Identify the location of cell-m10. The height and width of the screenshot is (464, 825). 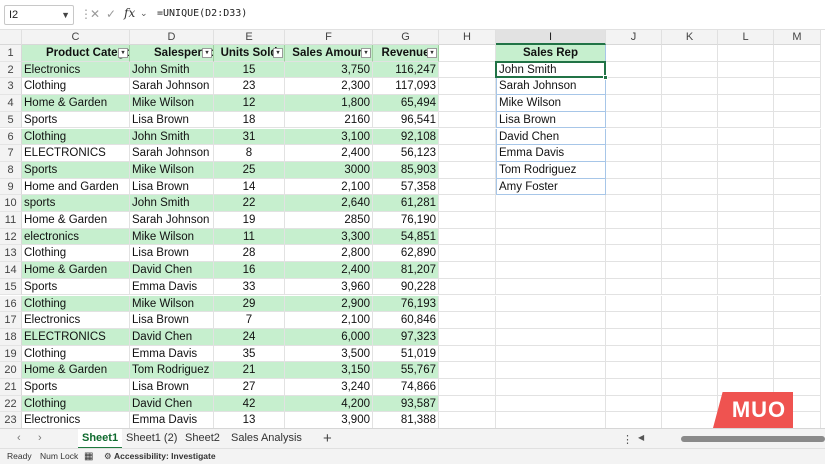
(797, 203).